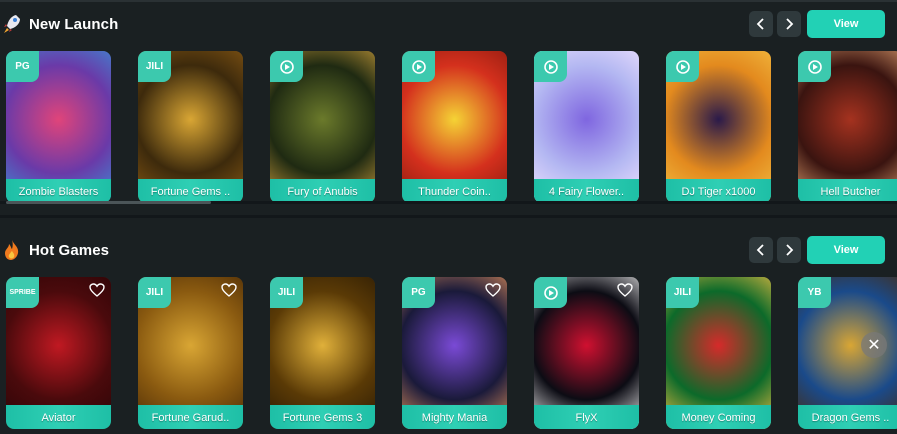 The image size is (897, 434). I want to click on provider-badge: SPRIBE, so click(22, 292).